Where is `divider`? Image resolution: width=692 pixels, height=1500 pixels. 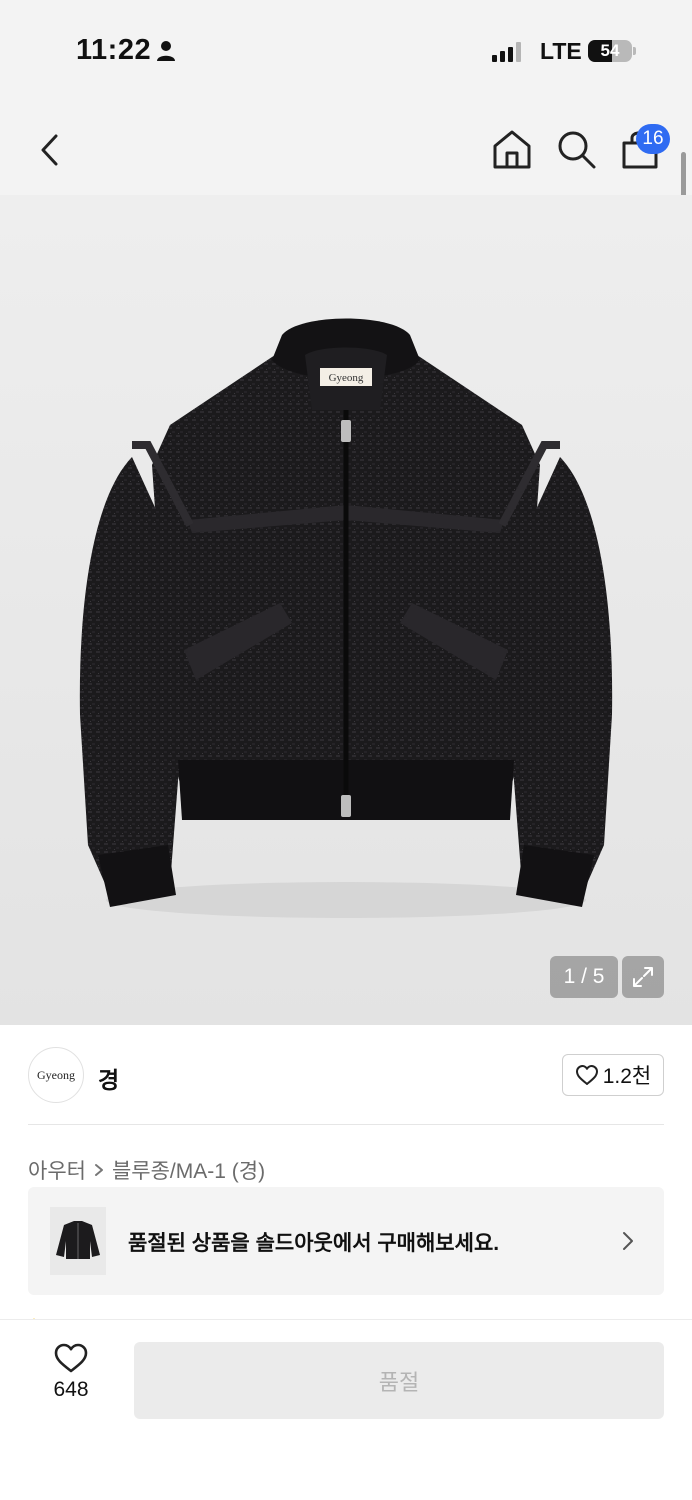
divider is located at coordinates (346, 1124).